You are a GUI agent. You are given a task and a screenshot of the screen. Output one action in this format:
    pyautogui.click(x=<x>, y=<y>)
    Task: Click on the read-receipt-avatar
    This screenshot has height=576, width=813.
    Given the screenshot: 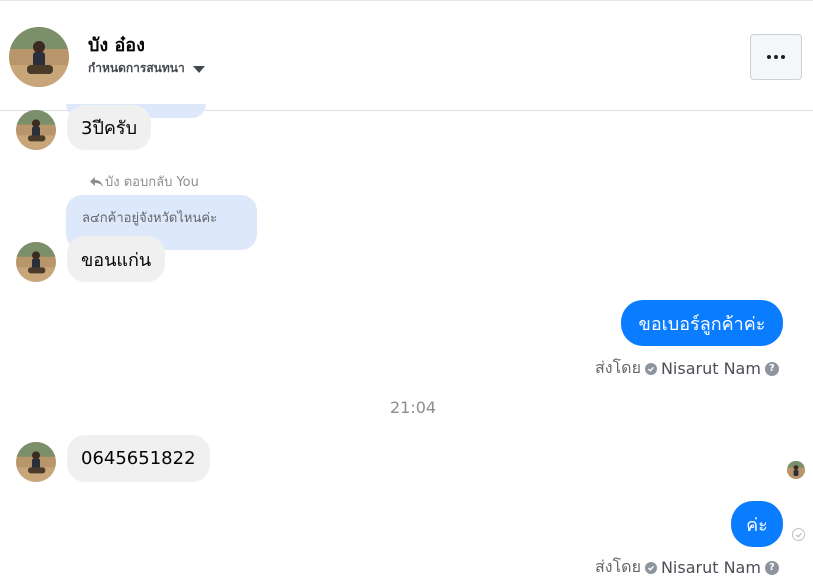 What is the action you would take?
    pyautogui.click(x=796, y=470)
    